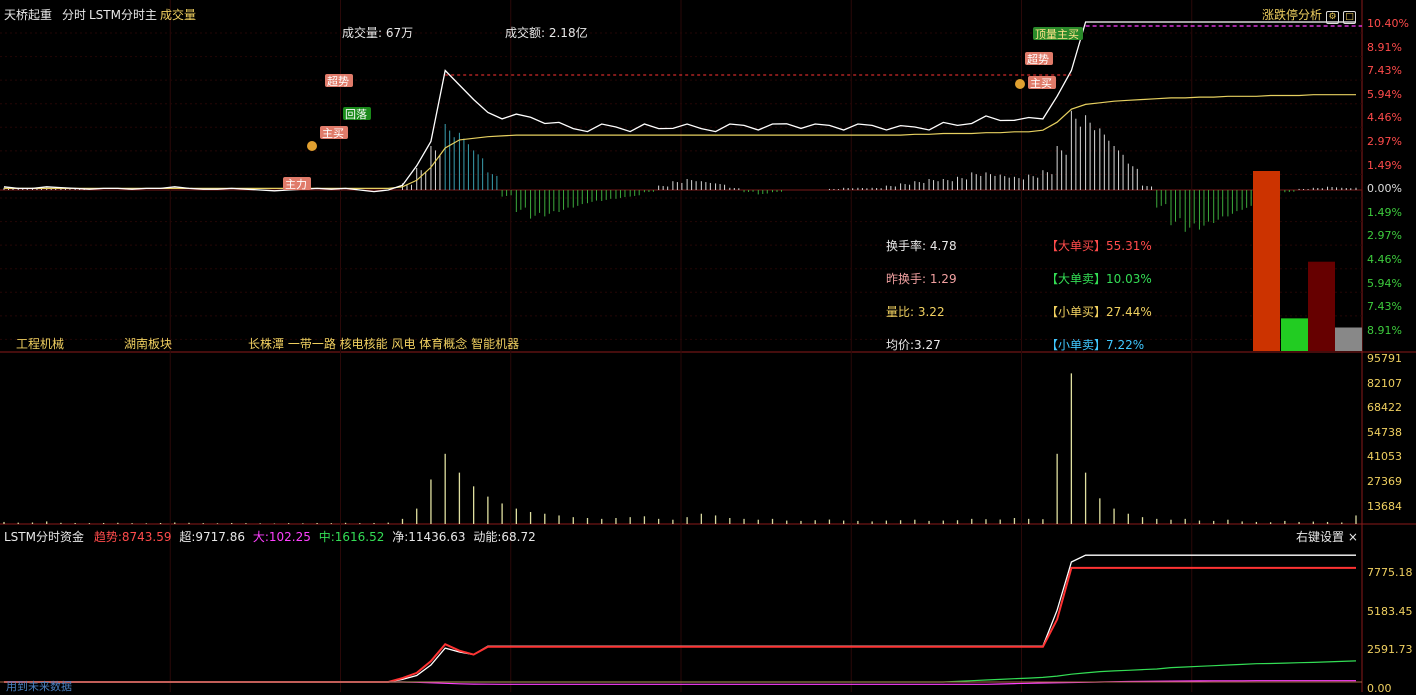 This screenshot has width=1416, height=695. I want to click on settings-button: 右键设置 ×, so click(1327, 536).